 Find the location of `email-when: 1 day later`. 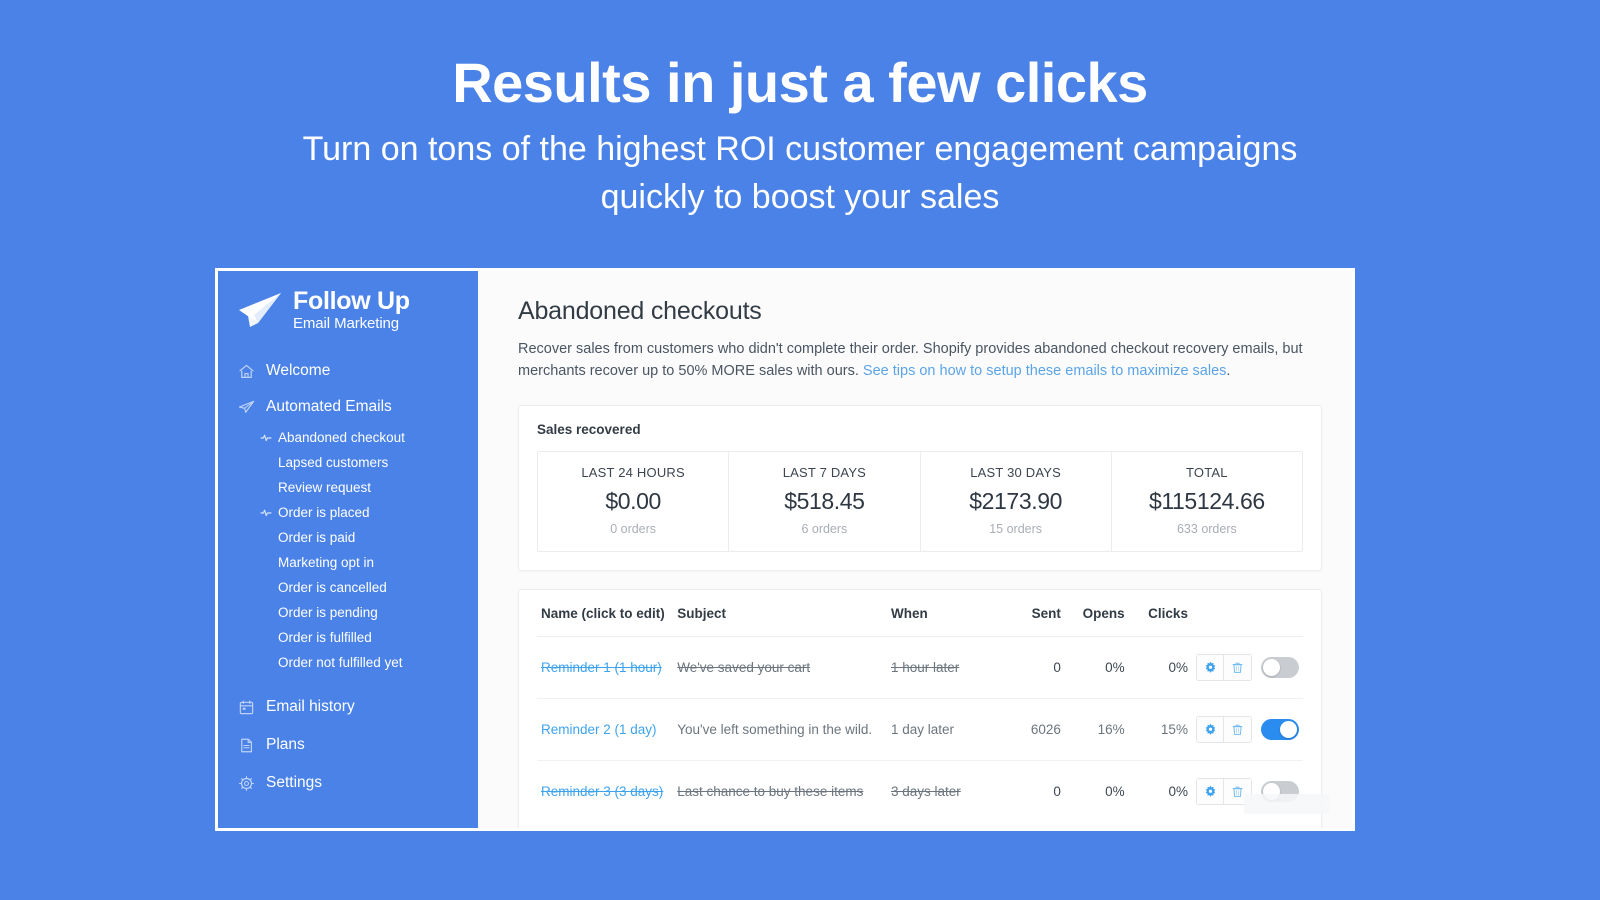

email-when: 1 day later is located at coordinates (922, 729).